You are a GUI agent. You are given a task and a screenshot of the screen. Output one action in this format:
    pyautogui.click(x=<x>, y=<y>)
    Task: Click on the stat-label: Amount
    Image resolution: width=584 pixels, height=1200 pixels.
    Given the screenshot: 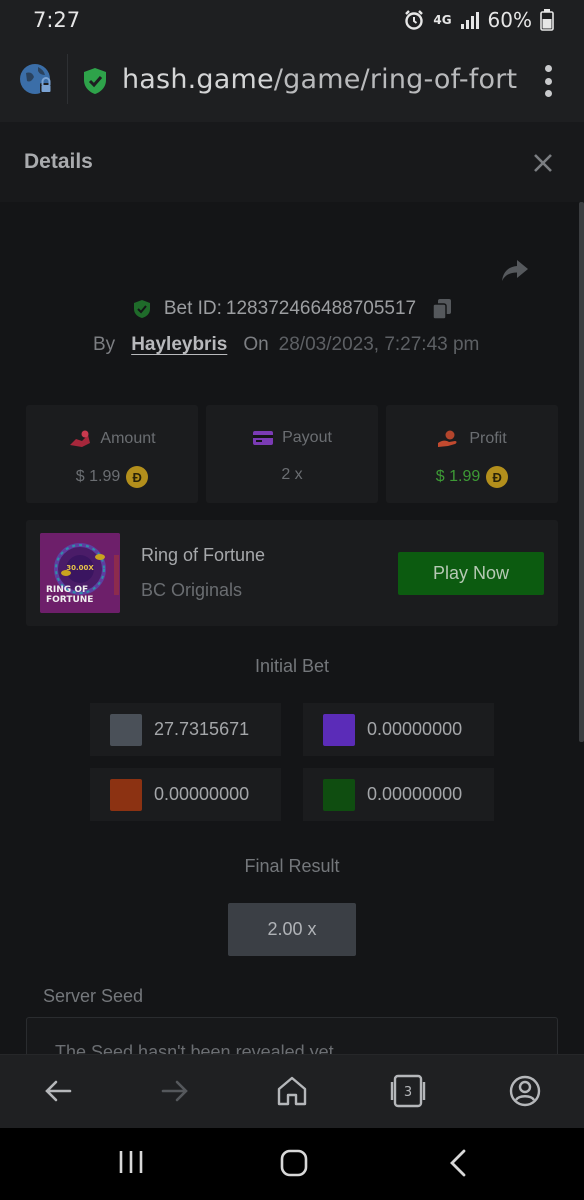 What is the action you would take?
    pyautogui.click(x=128, y=438)
    